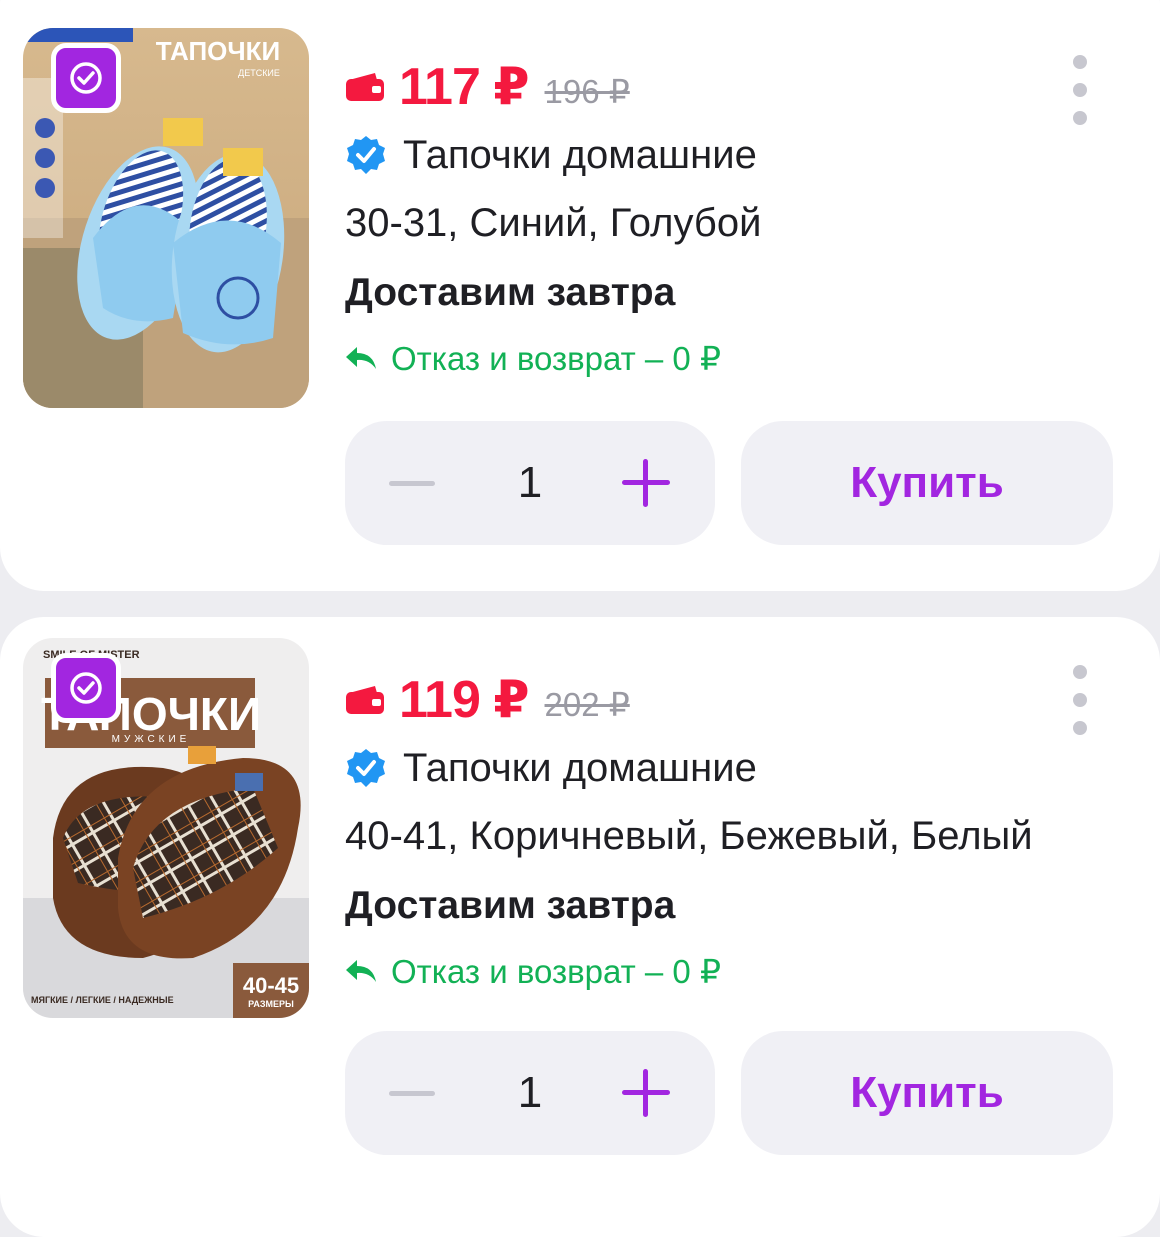  Describe the element at coordinates (464, 700) in the screenshot. I see `price: 119 ₽` at that location.